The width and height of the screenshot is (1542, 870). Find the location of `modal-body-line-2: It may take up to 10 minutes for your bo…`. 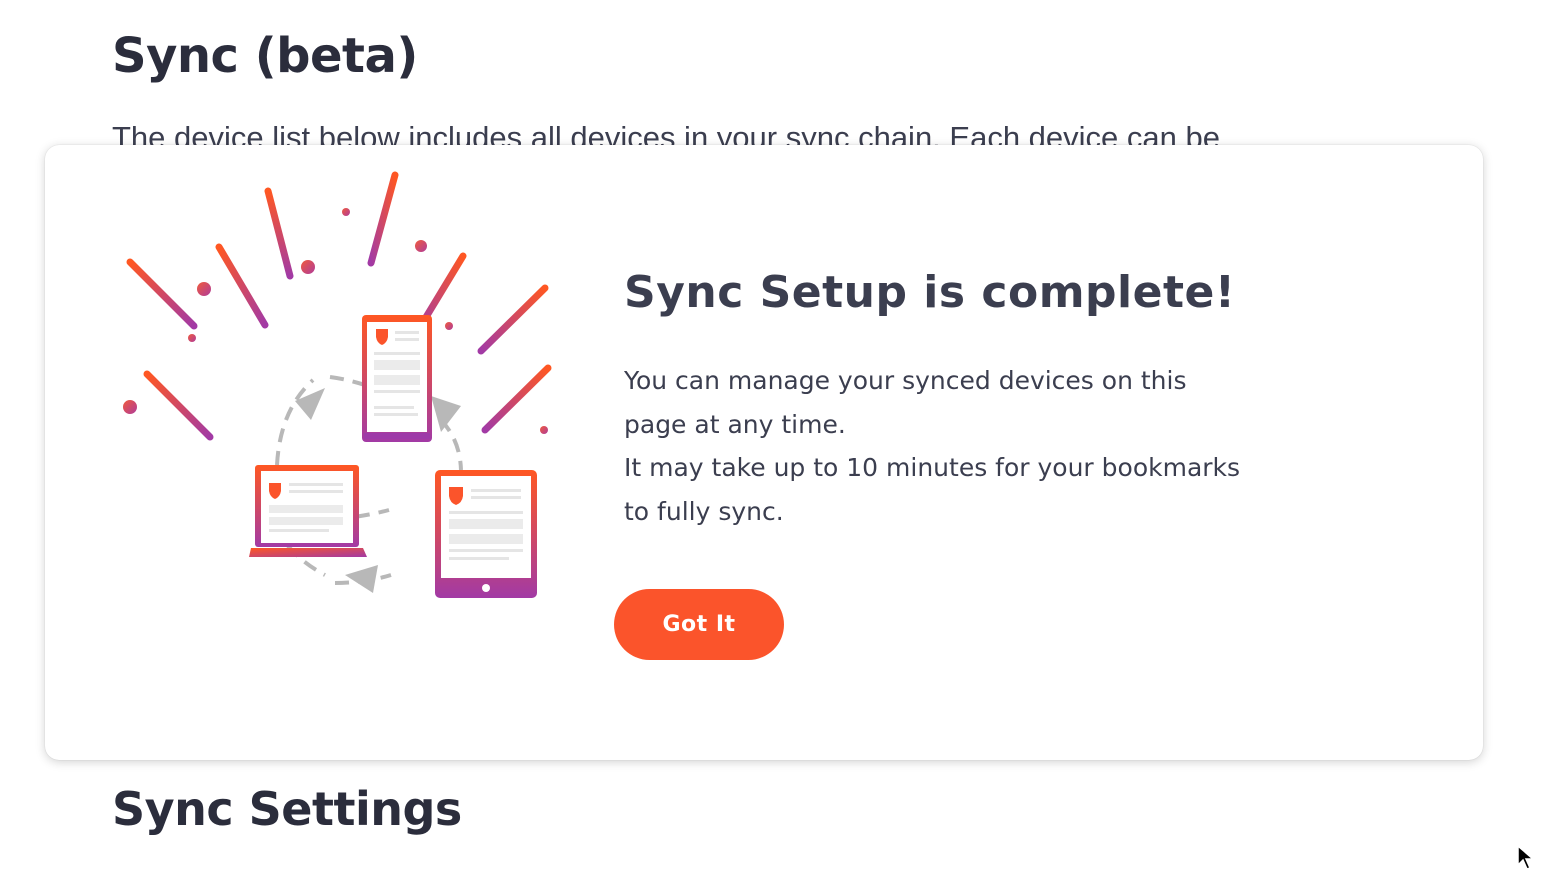

modal-body-line-2: It may take up to 10 minutes for your bo… is located at coordinates (932, 489).